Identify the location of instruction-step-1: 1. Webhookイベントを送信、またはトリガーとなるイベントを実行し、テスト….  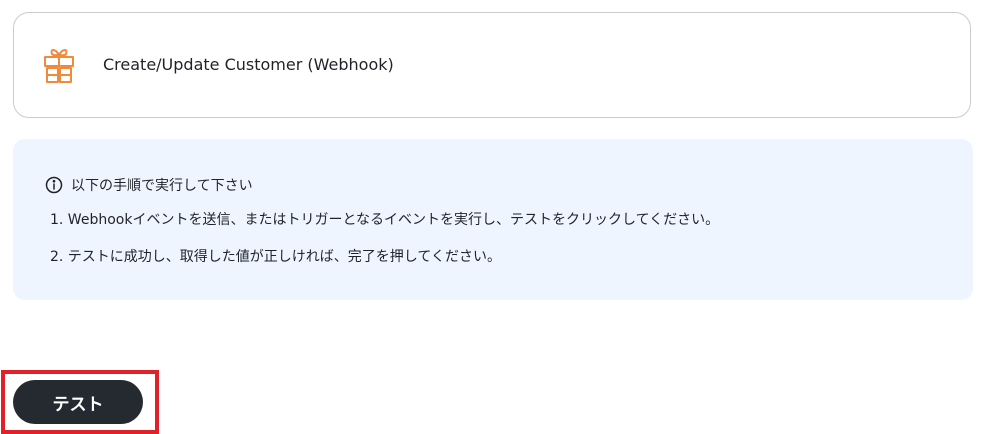
(385, 220).